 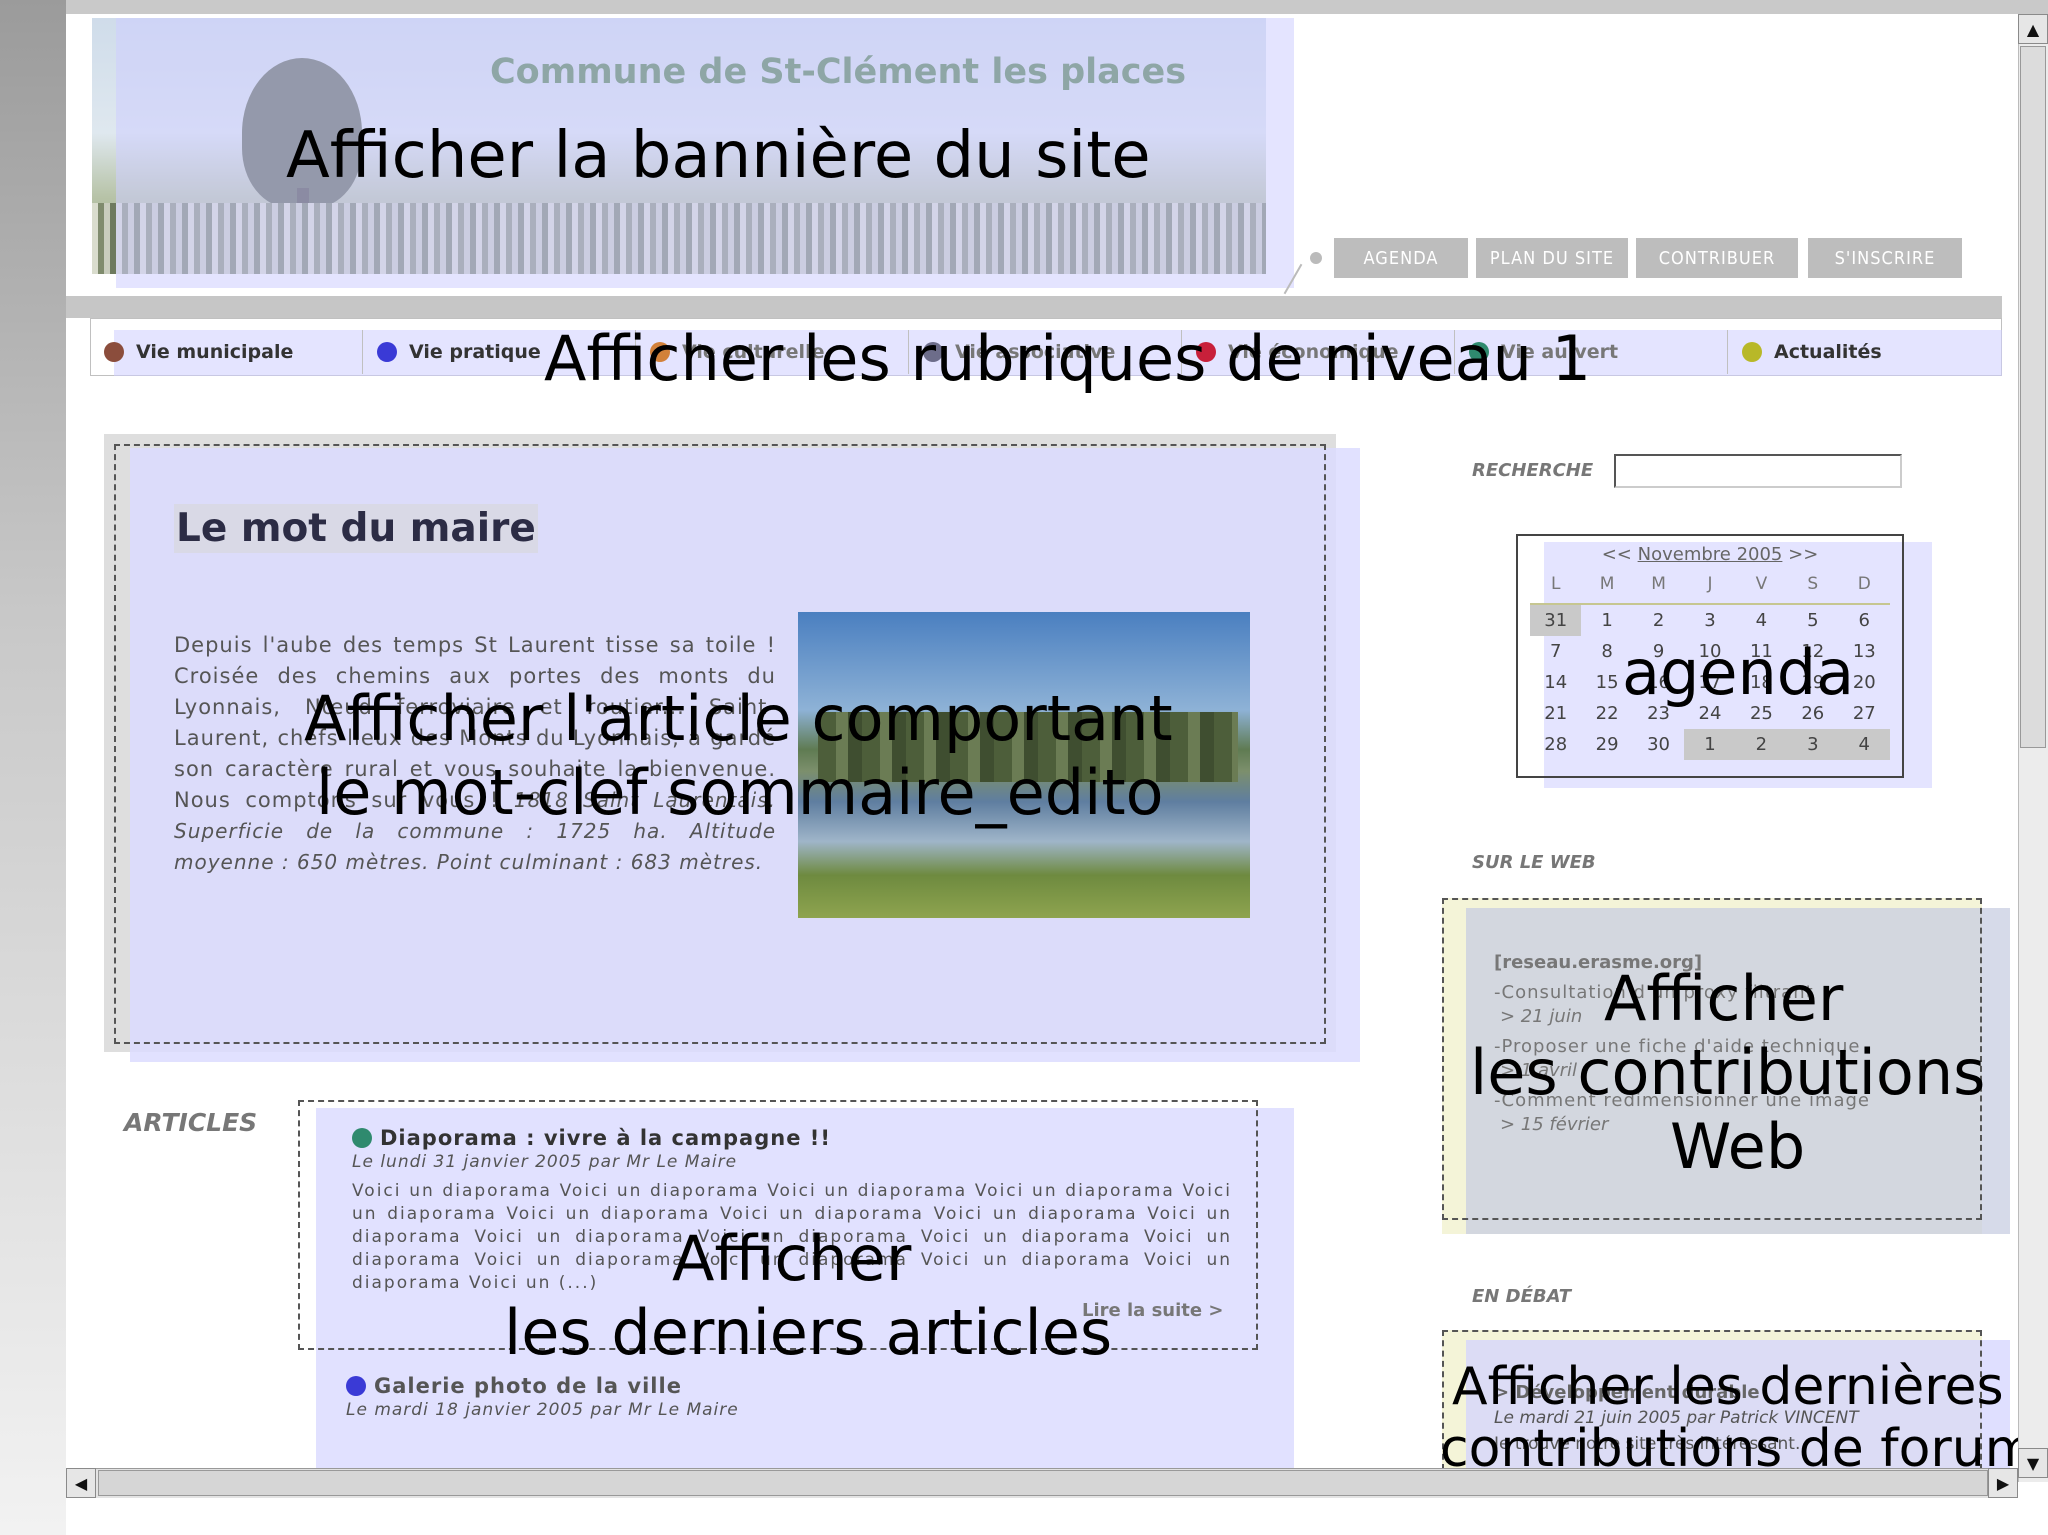 What do you see at coordinates (1057, 7) in the screenshot?
I see `window-top-strip` at bounding box center [1057, 7].